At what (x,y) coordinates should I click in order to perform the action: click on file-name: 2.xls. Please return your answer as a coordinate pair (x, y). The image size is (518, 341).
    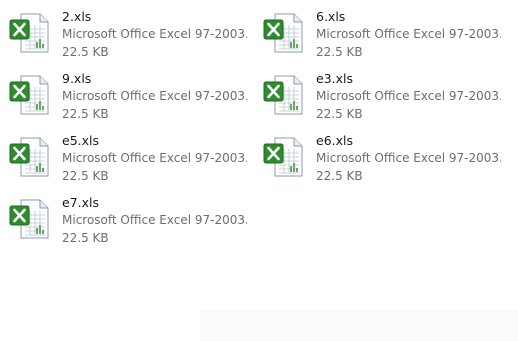
    Looking at the image, I should click on (77, 16).